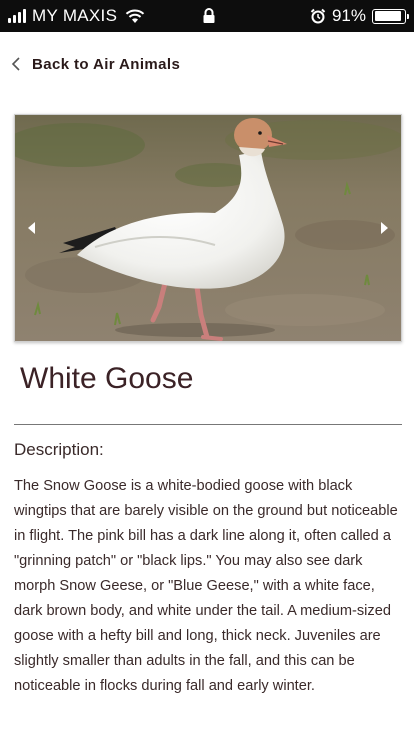 The width and height of the screenshot is (414, 736). I want to click on battery-fill, so click(387, 16).